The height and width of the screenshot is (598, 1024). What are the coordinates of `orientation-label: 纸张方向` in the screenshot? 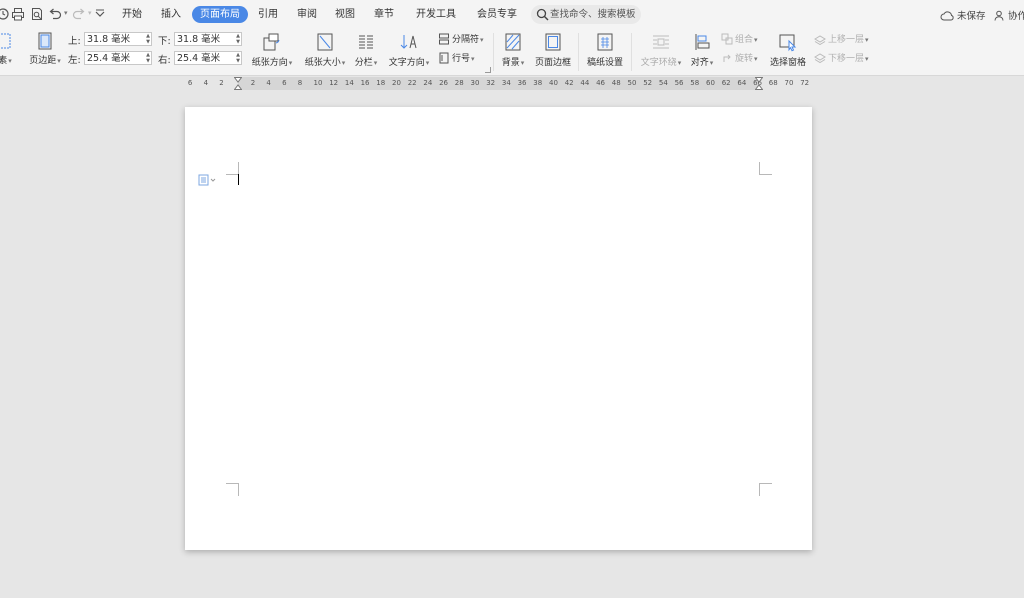 It's located at (269, 63).